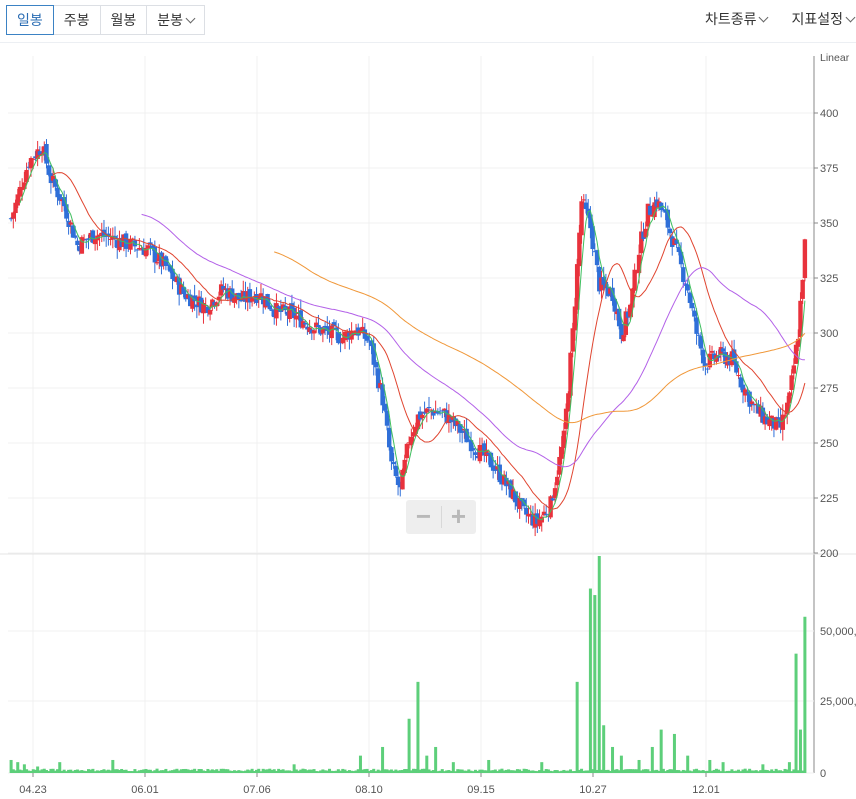 The width and height of the screenshot is (856, 799). What do you see at coordinates (124, 20) in the screenshot?
I see `tab-monthly: 월봉` at bounding box center [124, 20].